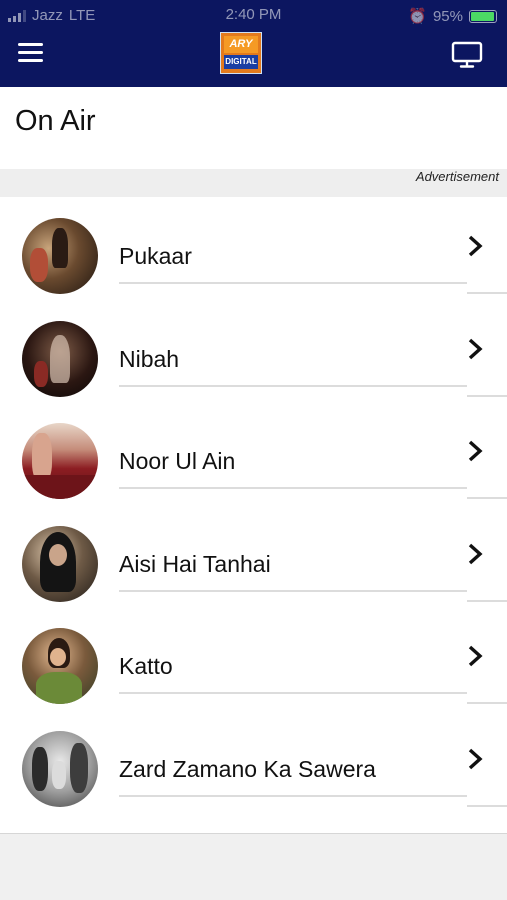  What do you see at coordinates (155, 256) in the screenshot?
I see `show-title: Pukaar` at bounding box center [155, 256].